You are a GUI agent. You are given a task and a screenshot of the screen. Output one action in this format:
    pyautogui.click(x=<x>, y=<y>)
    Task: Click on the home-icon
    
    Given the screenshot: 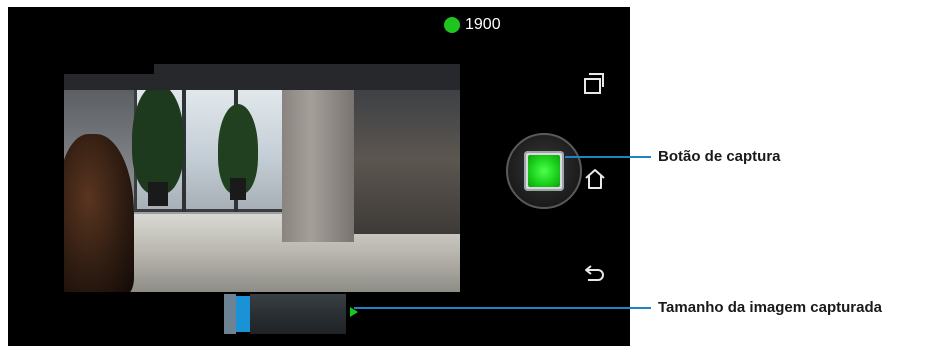 What is the action you would take?
    pyautogui.click(x=595, y=179)
    